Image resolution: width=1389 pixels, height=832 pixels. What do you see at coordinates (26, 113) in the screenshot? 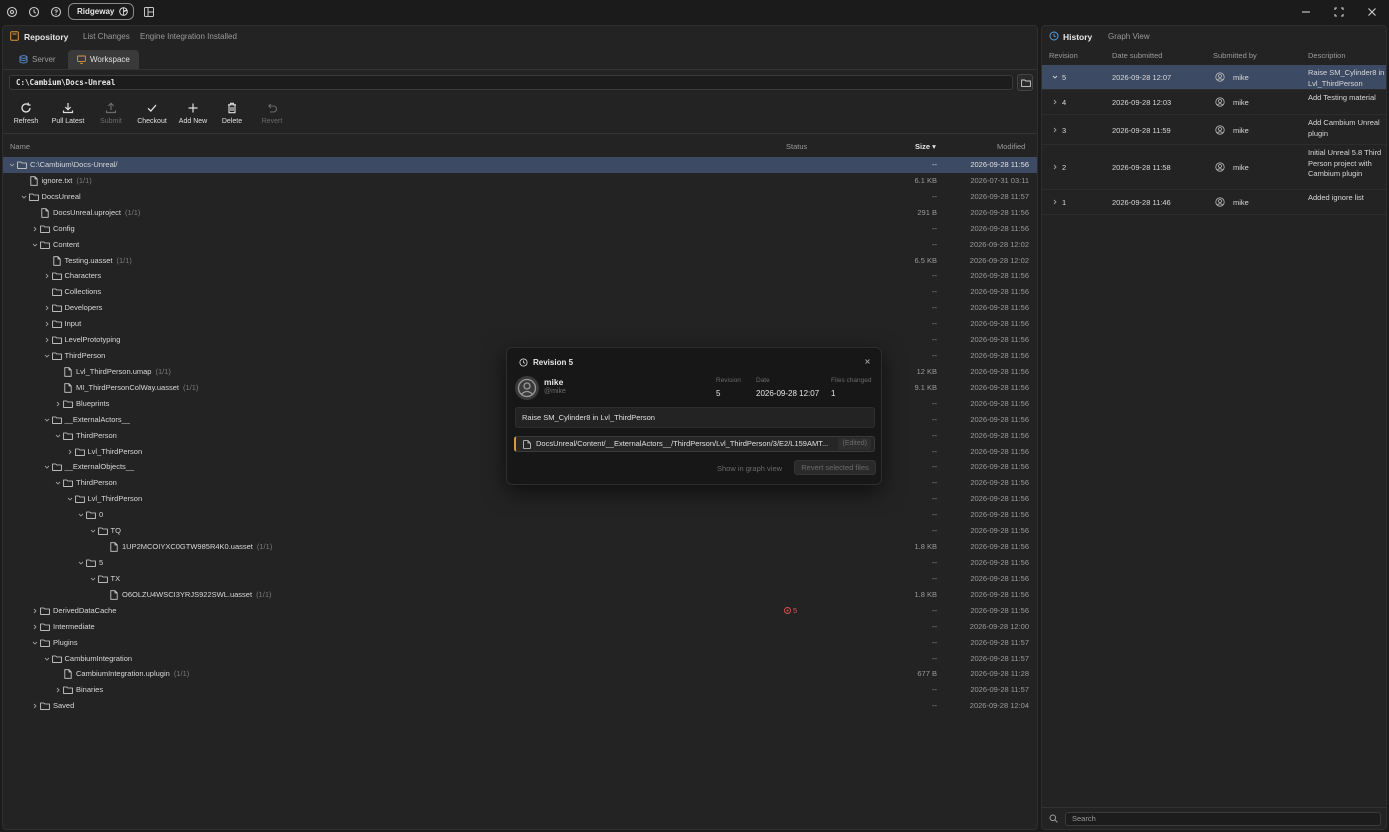
I see `refresh-button: Refresh` at bounding box center [26, 113].